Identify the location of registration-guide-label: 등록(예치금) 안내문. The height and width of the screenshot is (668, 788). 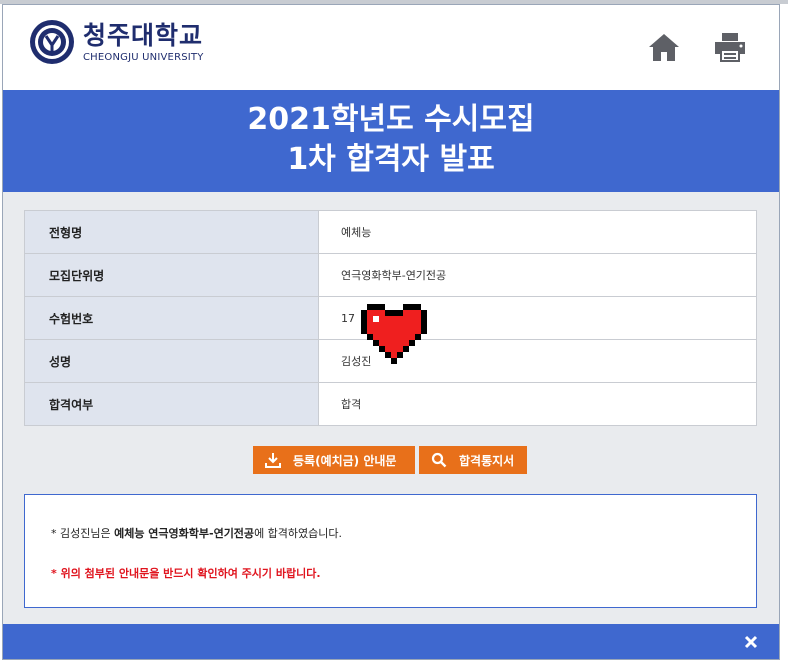
(345, 460).